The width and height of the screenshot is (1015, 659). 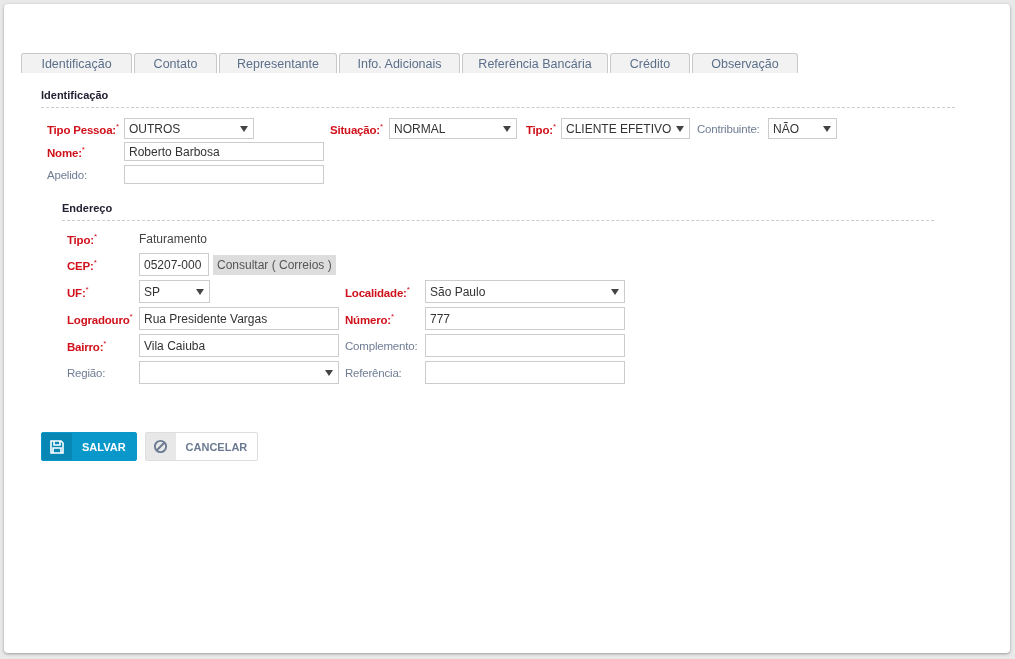 I want to click on field-label: Complemento:, so click(x=382, y=345).